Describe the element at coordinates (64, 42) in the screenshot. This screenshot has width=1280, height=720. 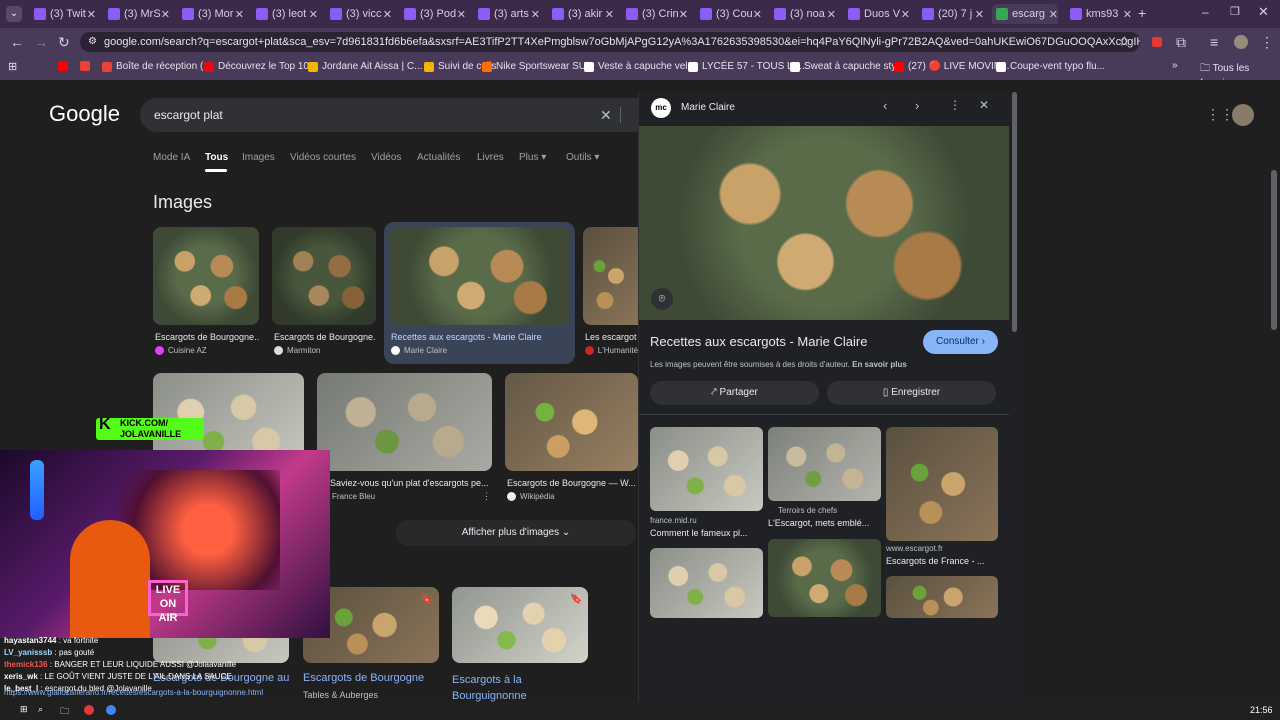
I see `reload-icon: ↻` at that location.